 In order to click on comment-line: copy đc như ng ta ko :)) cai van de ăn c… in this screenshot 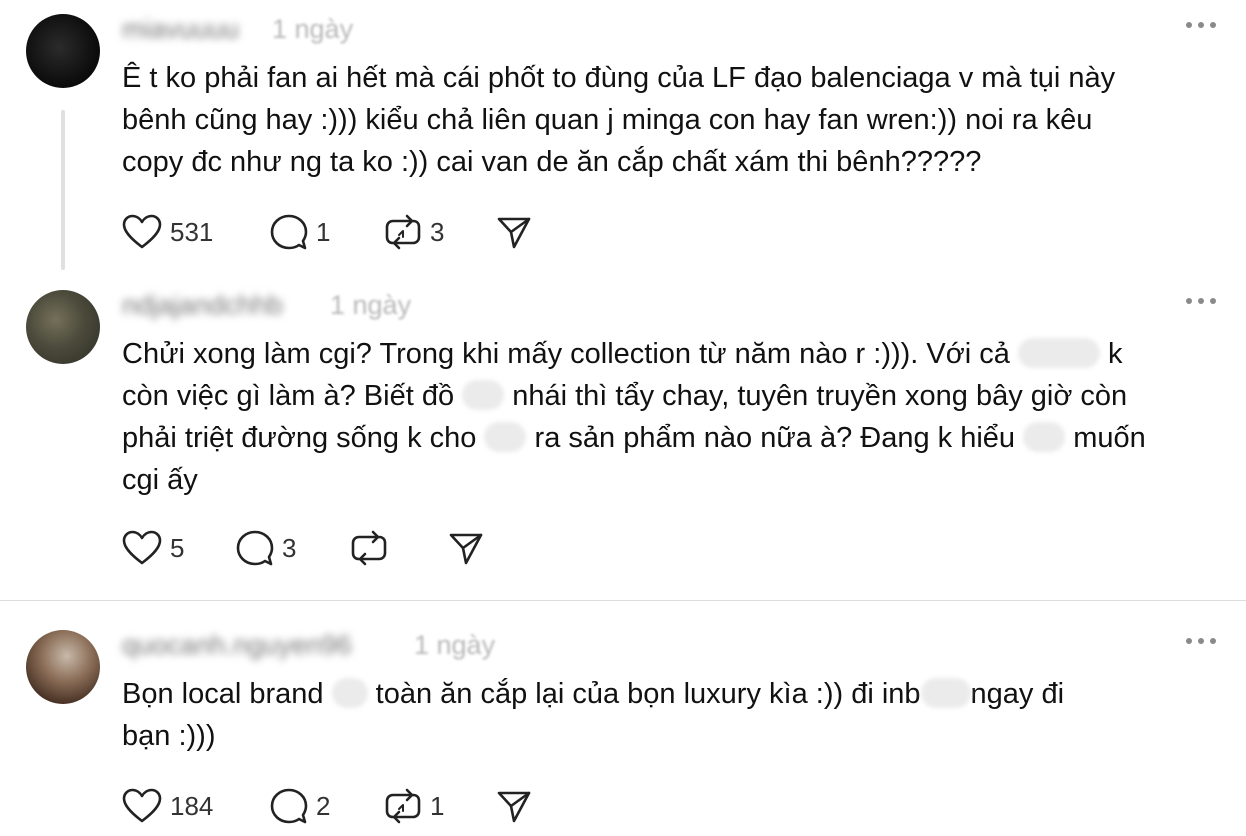, I will do `click(552, 162)`.